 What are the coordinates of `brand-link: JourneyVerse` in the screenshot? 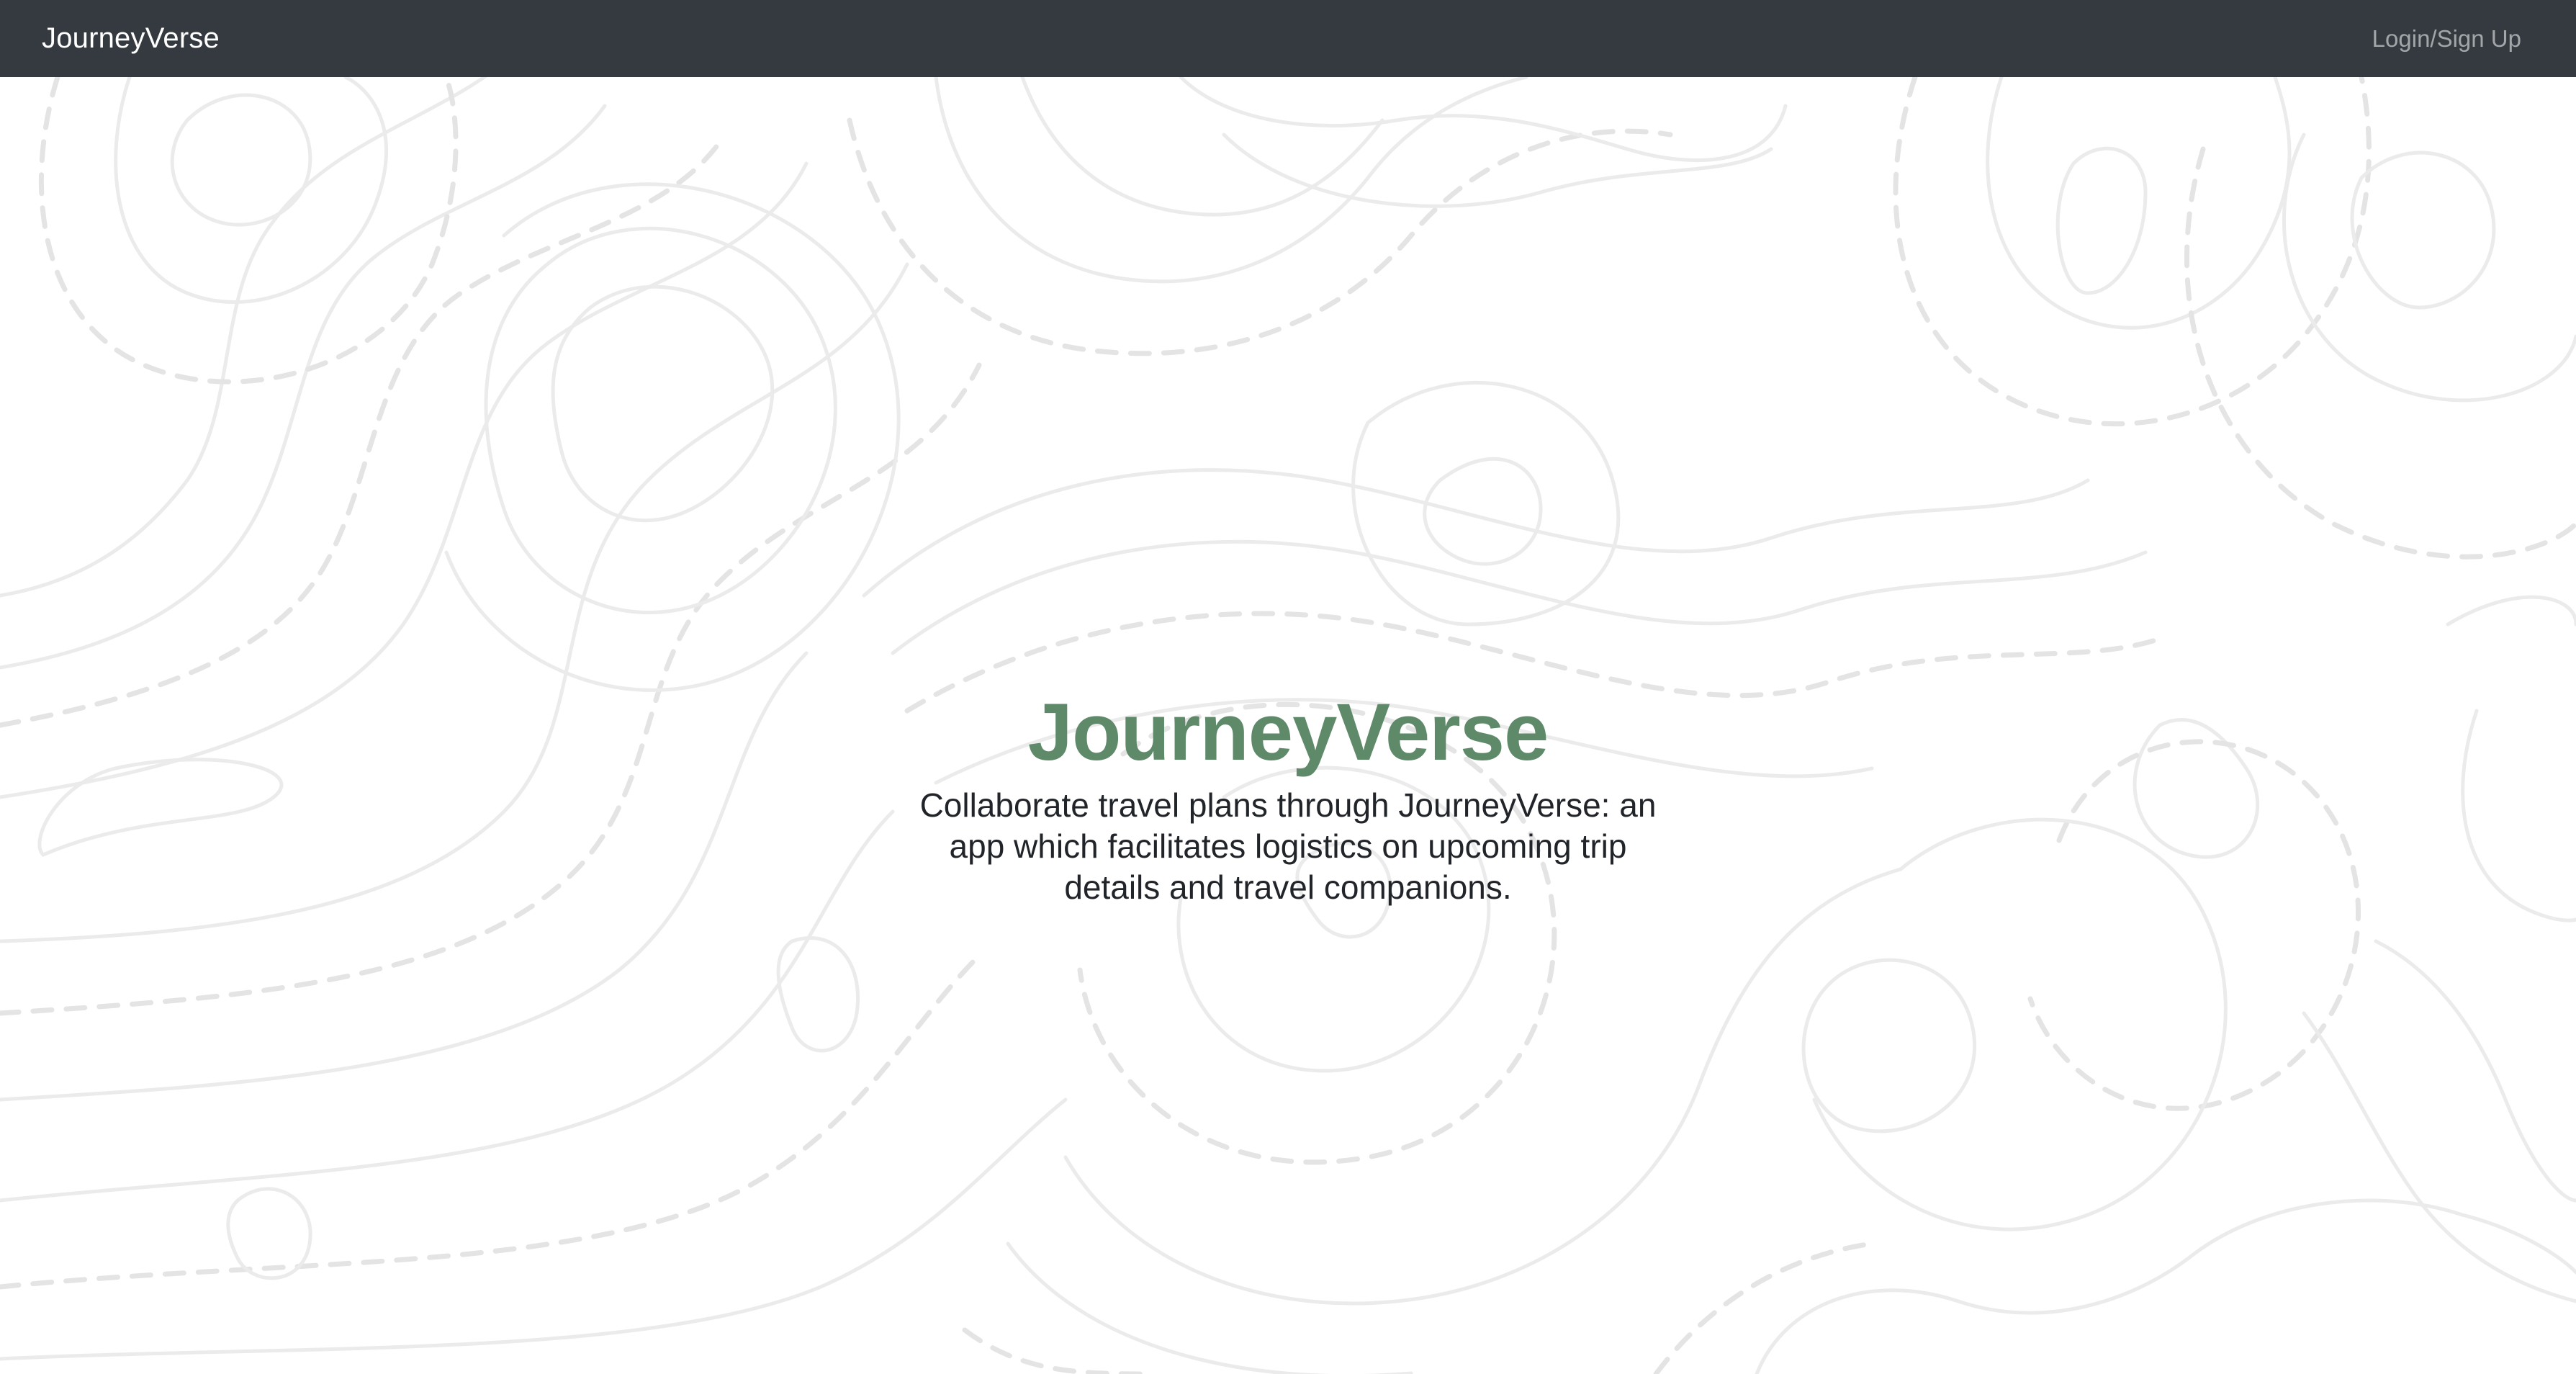 It's located at (131, 38).